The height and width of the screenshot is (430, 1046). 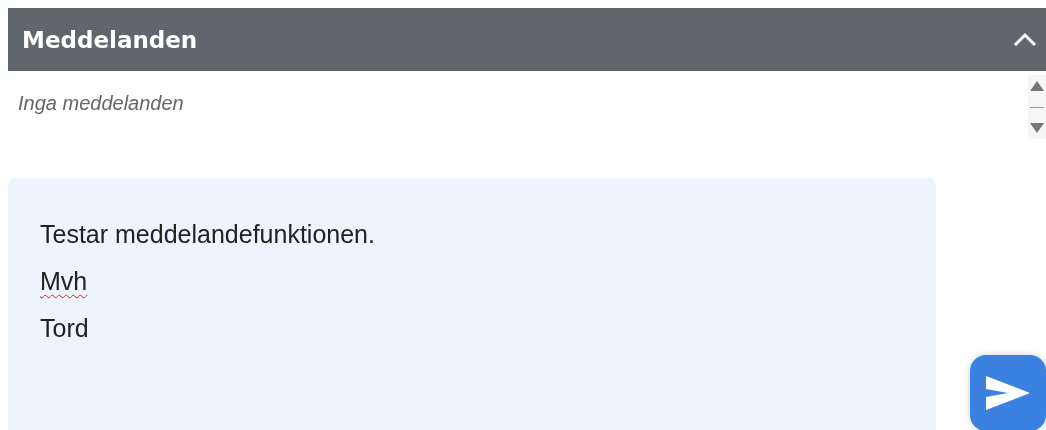 I want to click on panel-header: Meddelanden, so click(x=527, y=39).